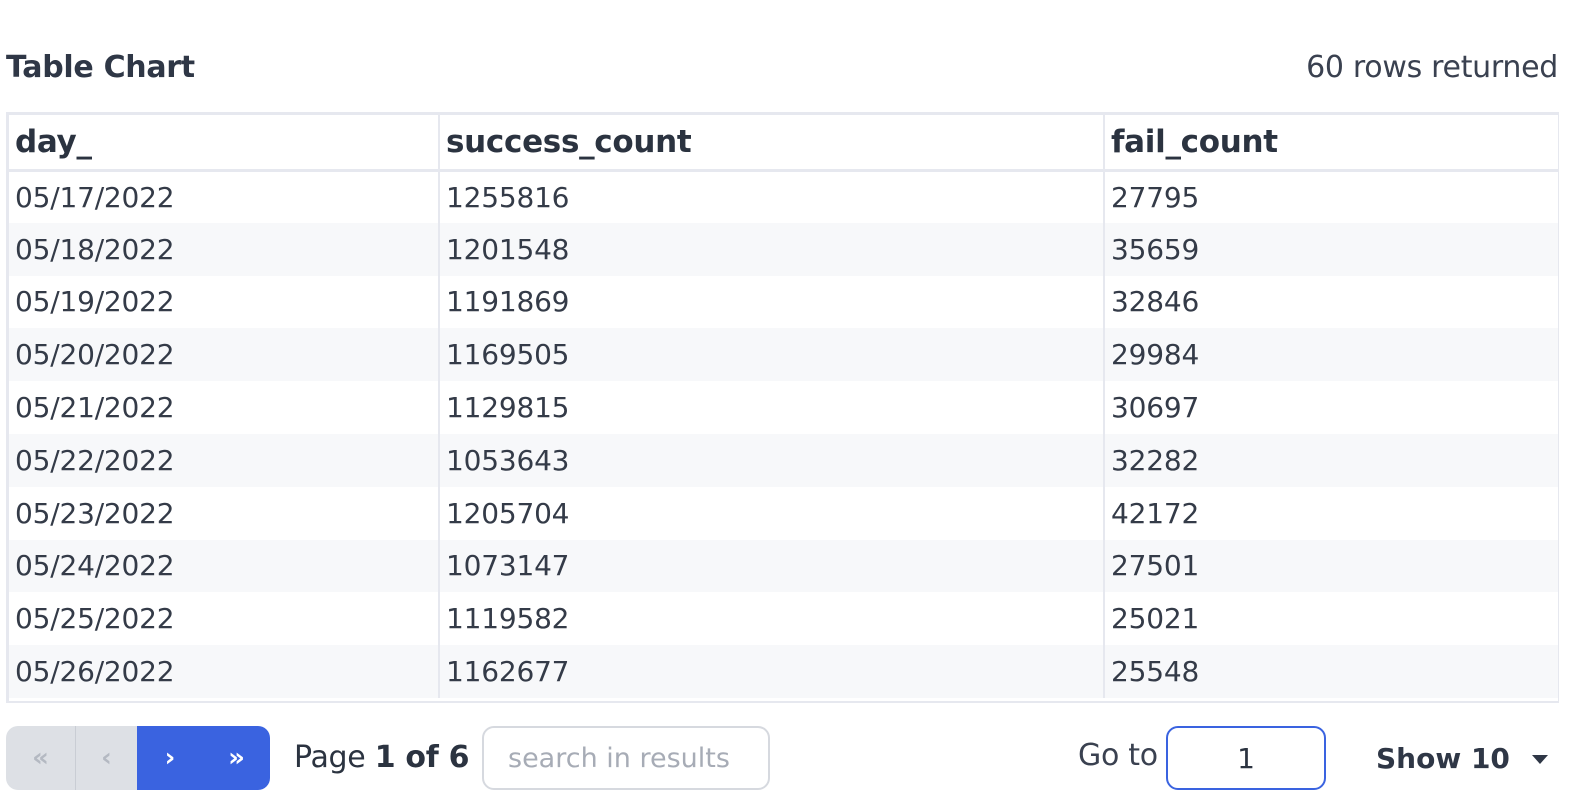  Describe the element at coordinates (772, 619) in the screenshot. I see `table-cell-success-count: 1119582` at that location.